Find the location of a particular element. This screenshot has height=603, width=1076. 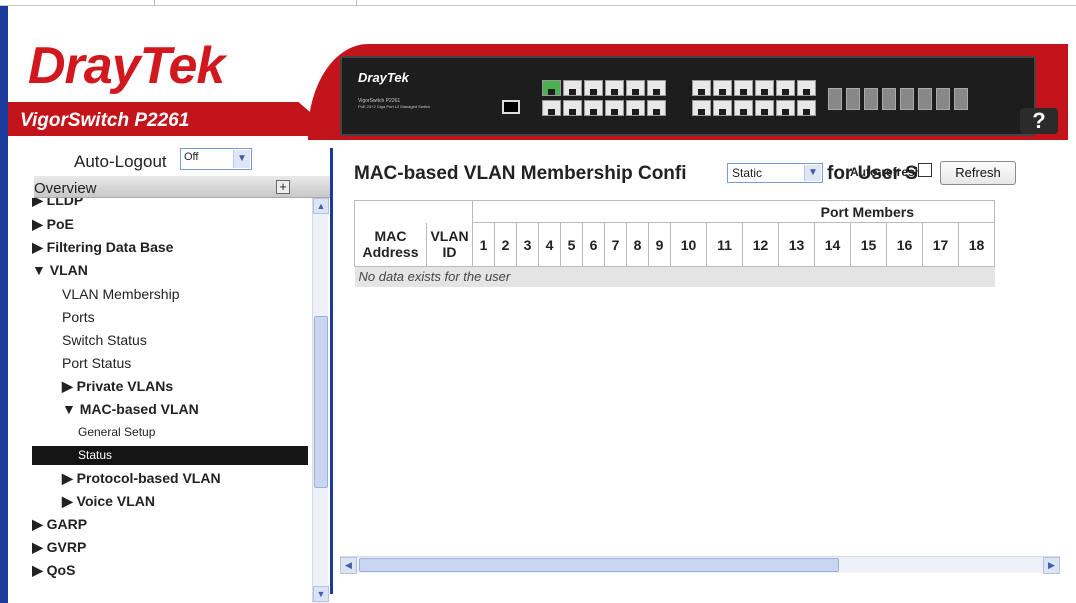

mac-address-header: MAC Address is located at coordinates (390, 244).